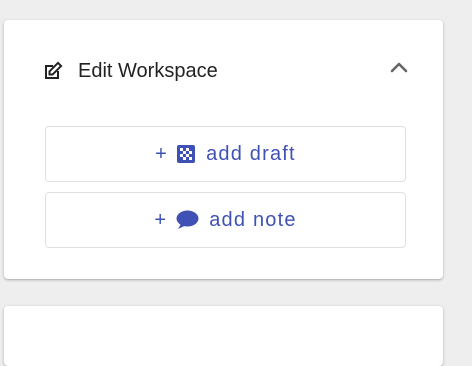  What do you see at coordinates (53, 71) in the screenshot?
I see `edit-icon` at bounding box center [53, 71].